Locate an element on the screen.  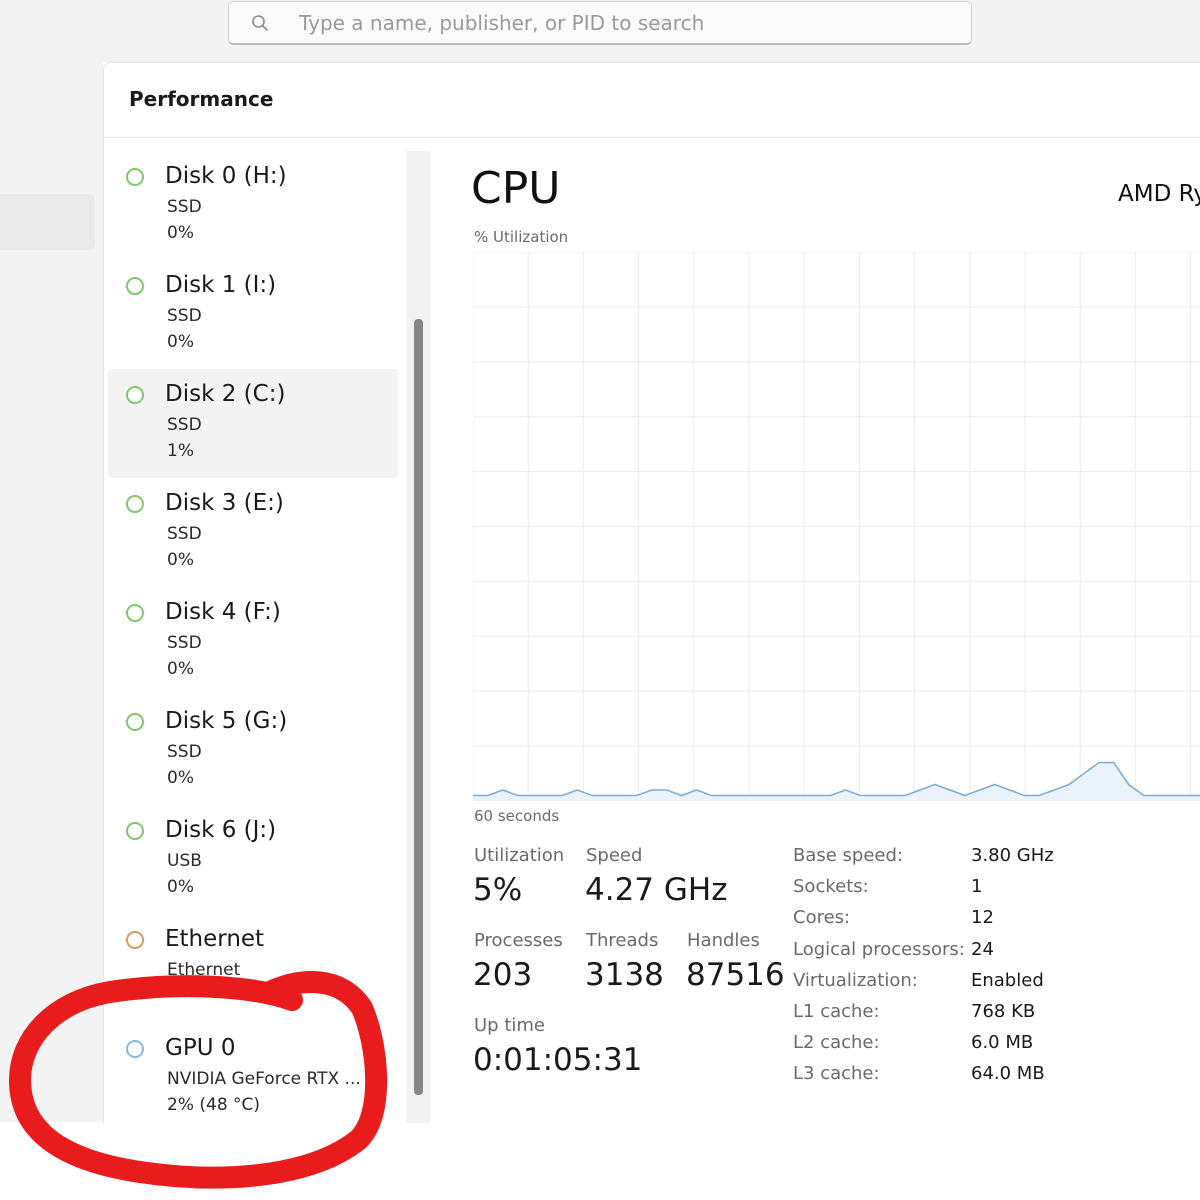
device-title: Disk 5 (G:) is located at coordinates (226, 721).